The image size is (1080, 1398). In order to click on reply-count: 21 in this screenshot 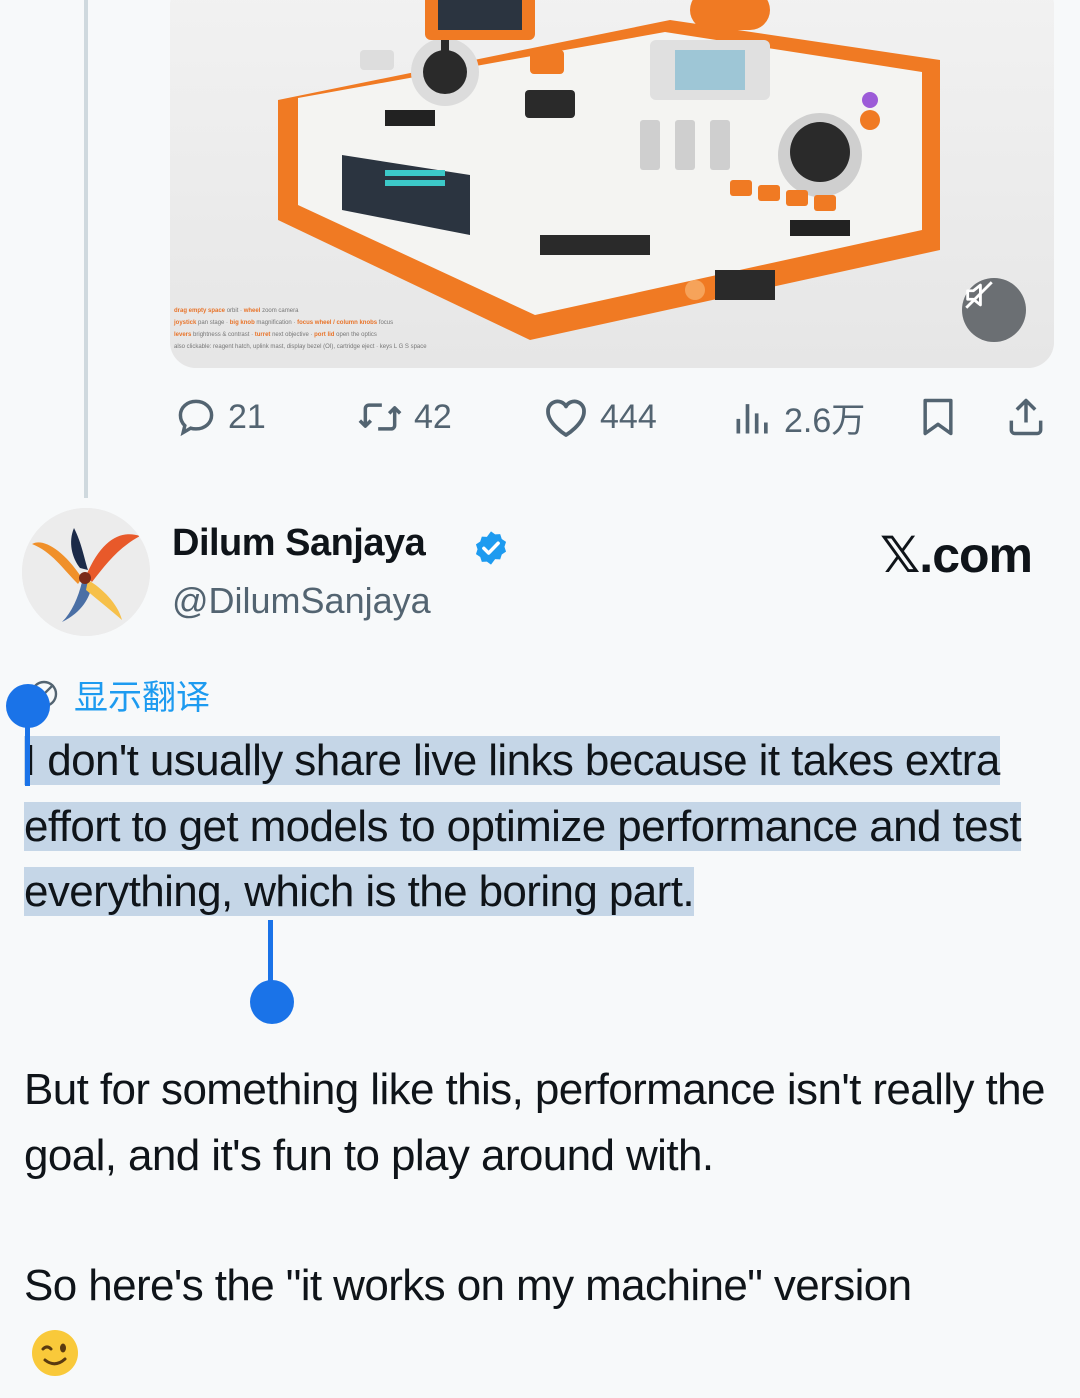, I will do `click(247, 416)`.